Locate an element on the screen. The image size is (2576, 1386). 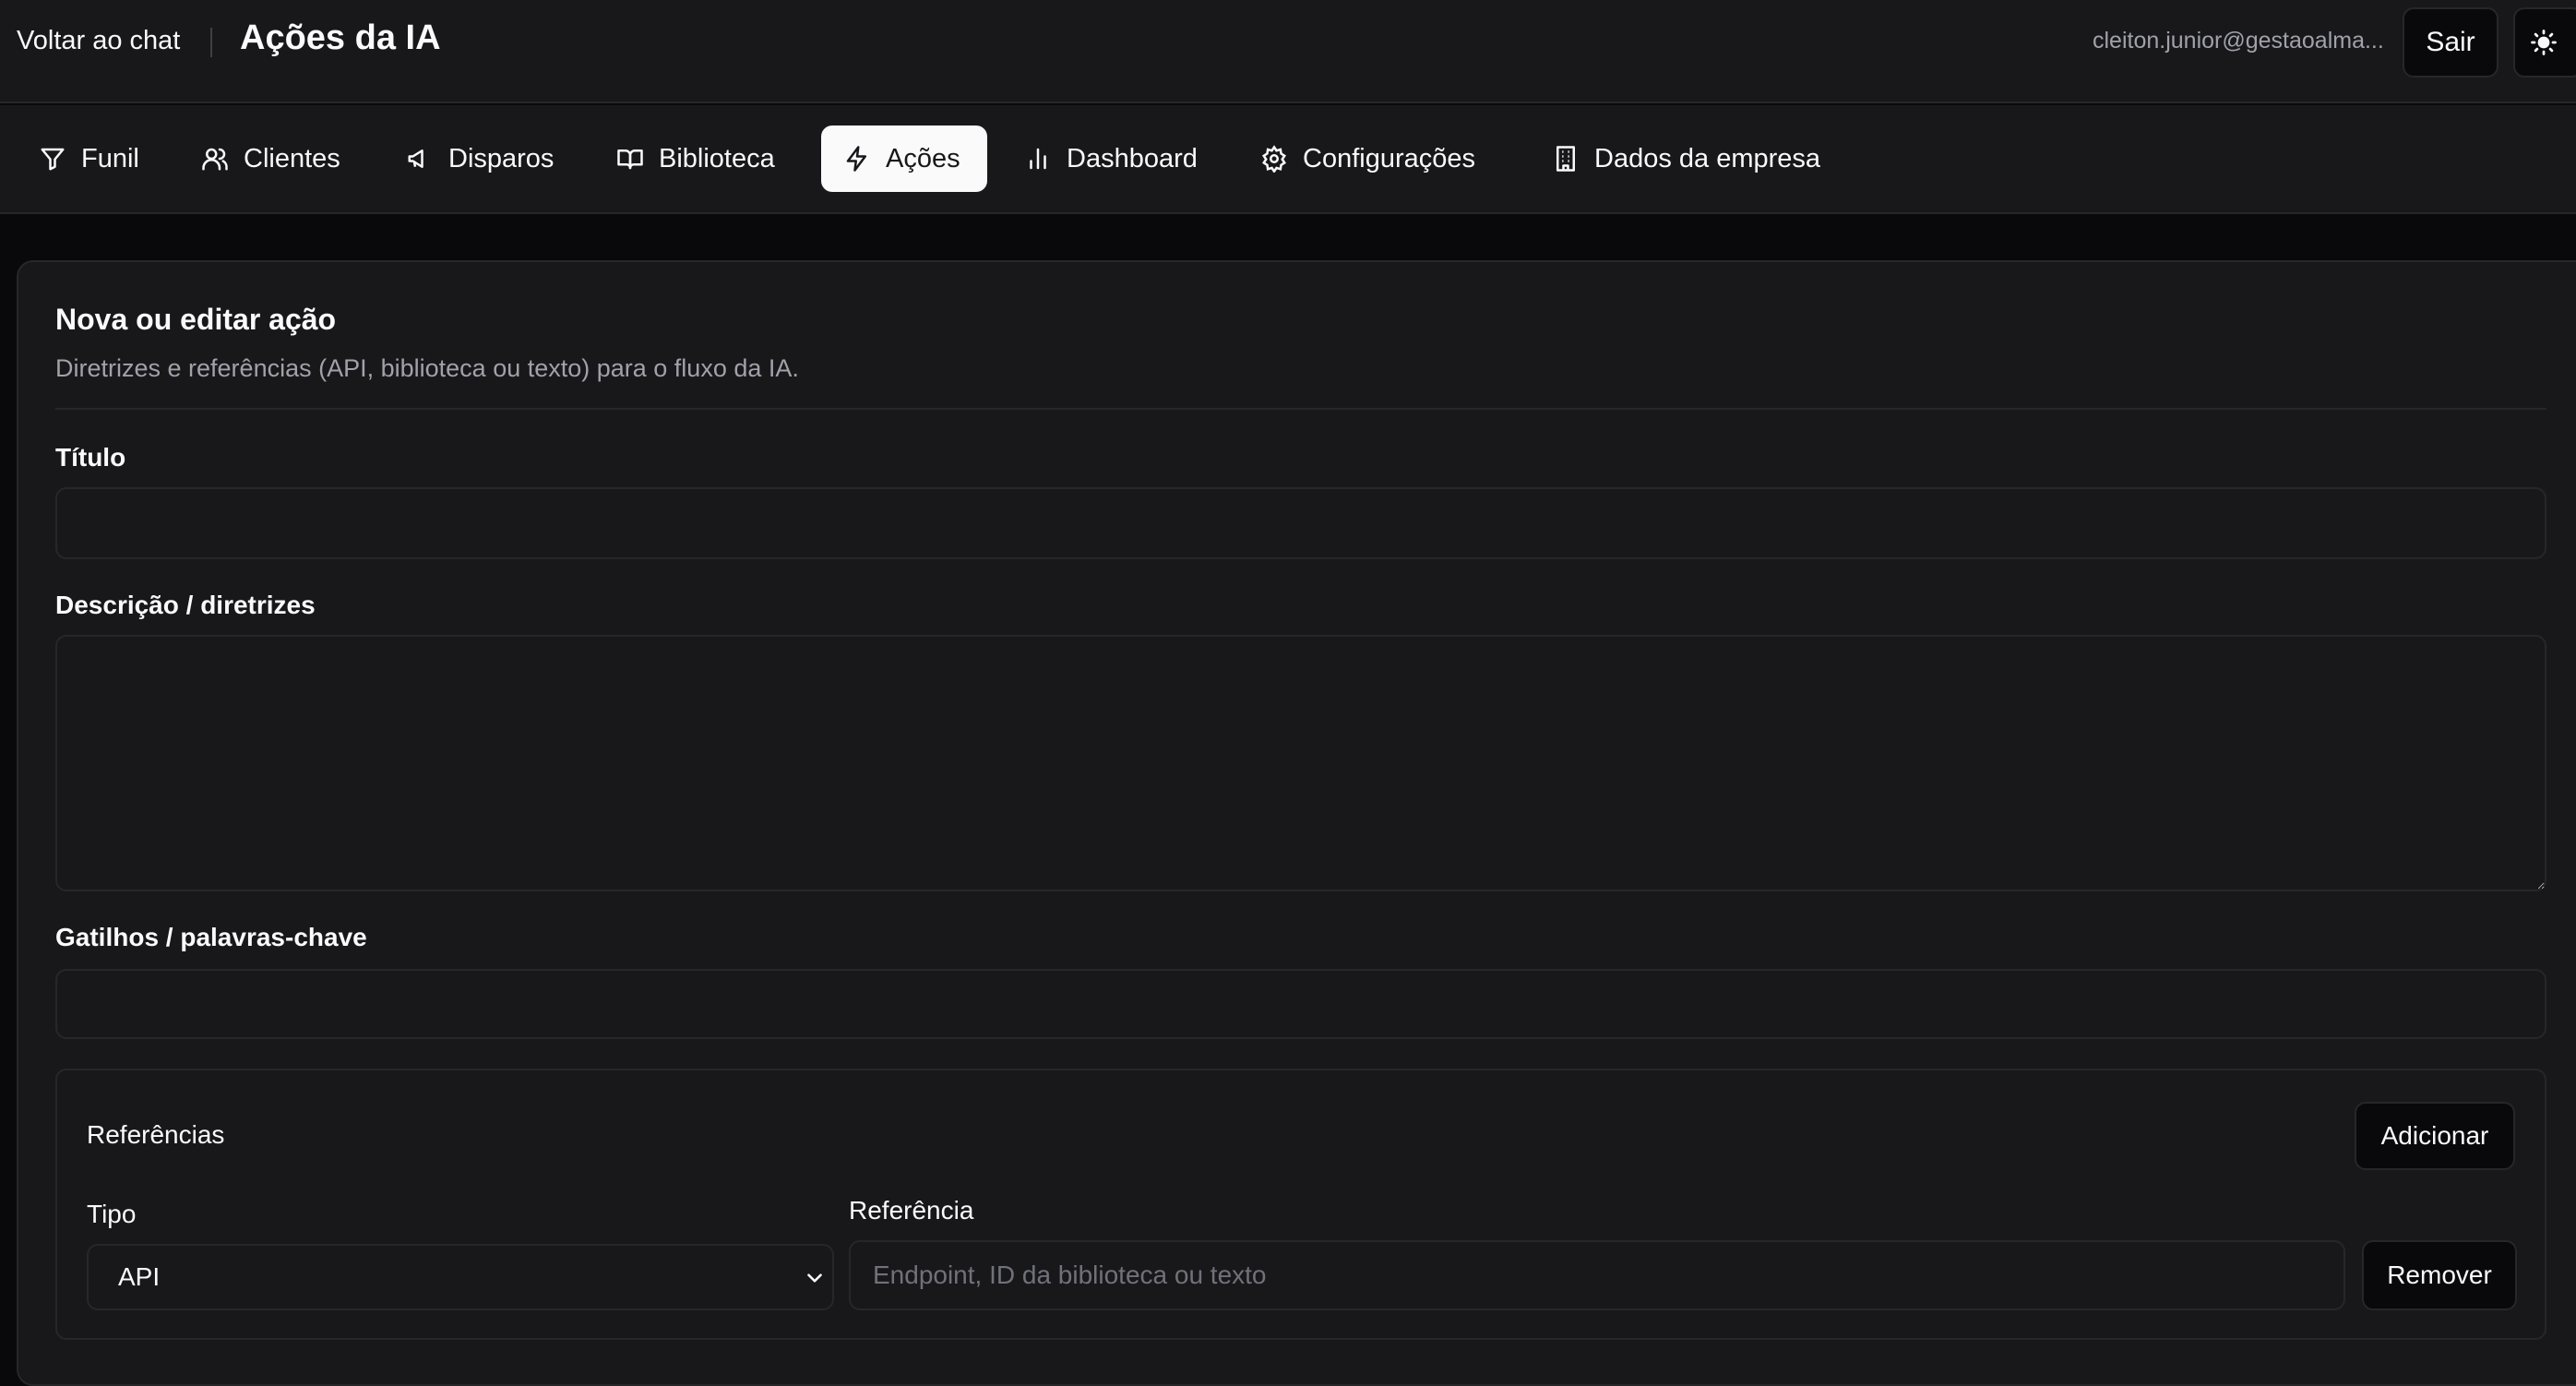
nav-item-label: Clientes is located at coordinates (292, 158).